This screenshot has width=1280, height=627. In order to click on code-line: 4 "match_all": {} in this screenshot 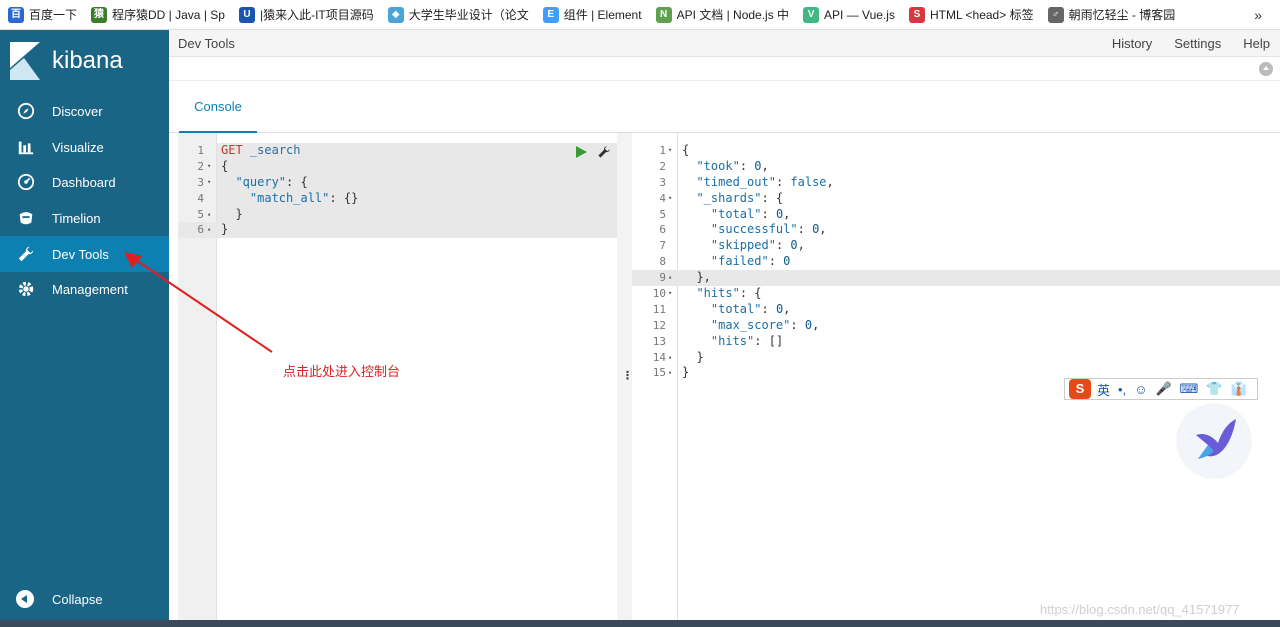, I will do `click(397, 199)`.